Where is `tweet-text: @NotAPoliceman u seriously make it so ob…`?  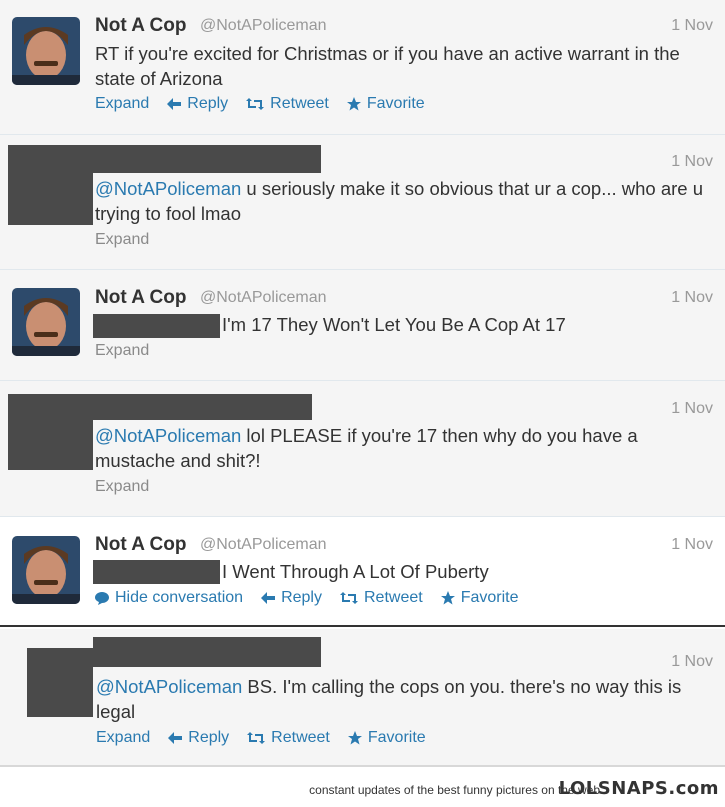 tweet-text: @NotAPoliceman u seriously make it so ob… is located at coordinates (405, 201).